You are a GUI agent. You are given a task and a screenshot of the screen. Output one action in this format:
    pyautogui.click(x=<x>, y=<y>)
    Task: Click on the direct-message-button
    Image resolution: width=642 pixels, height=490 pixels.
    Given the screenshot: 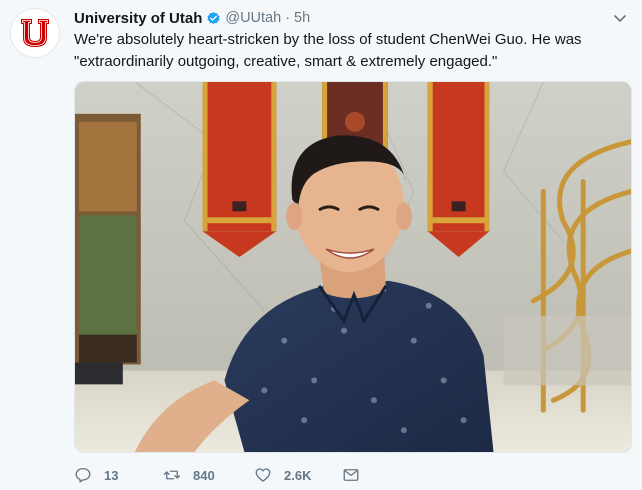 What is the action you would take?
    pyautogui.click(x=357, y=475)
    